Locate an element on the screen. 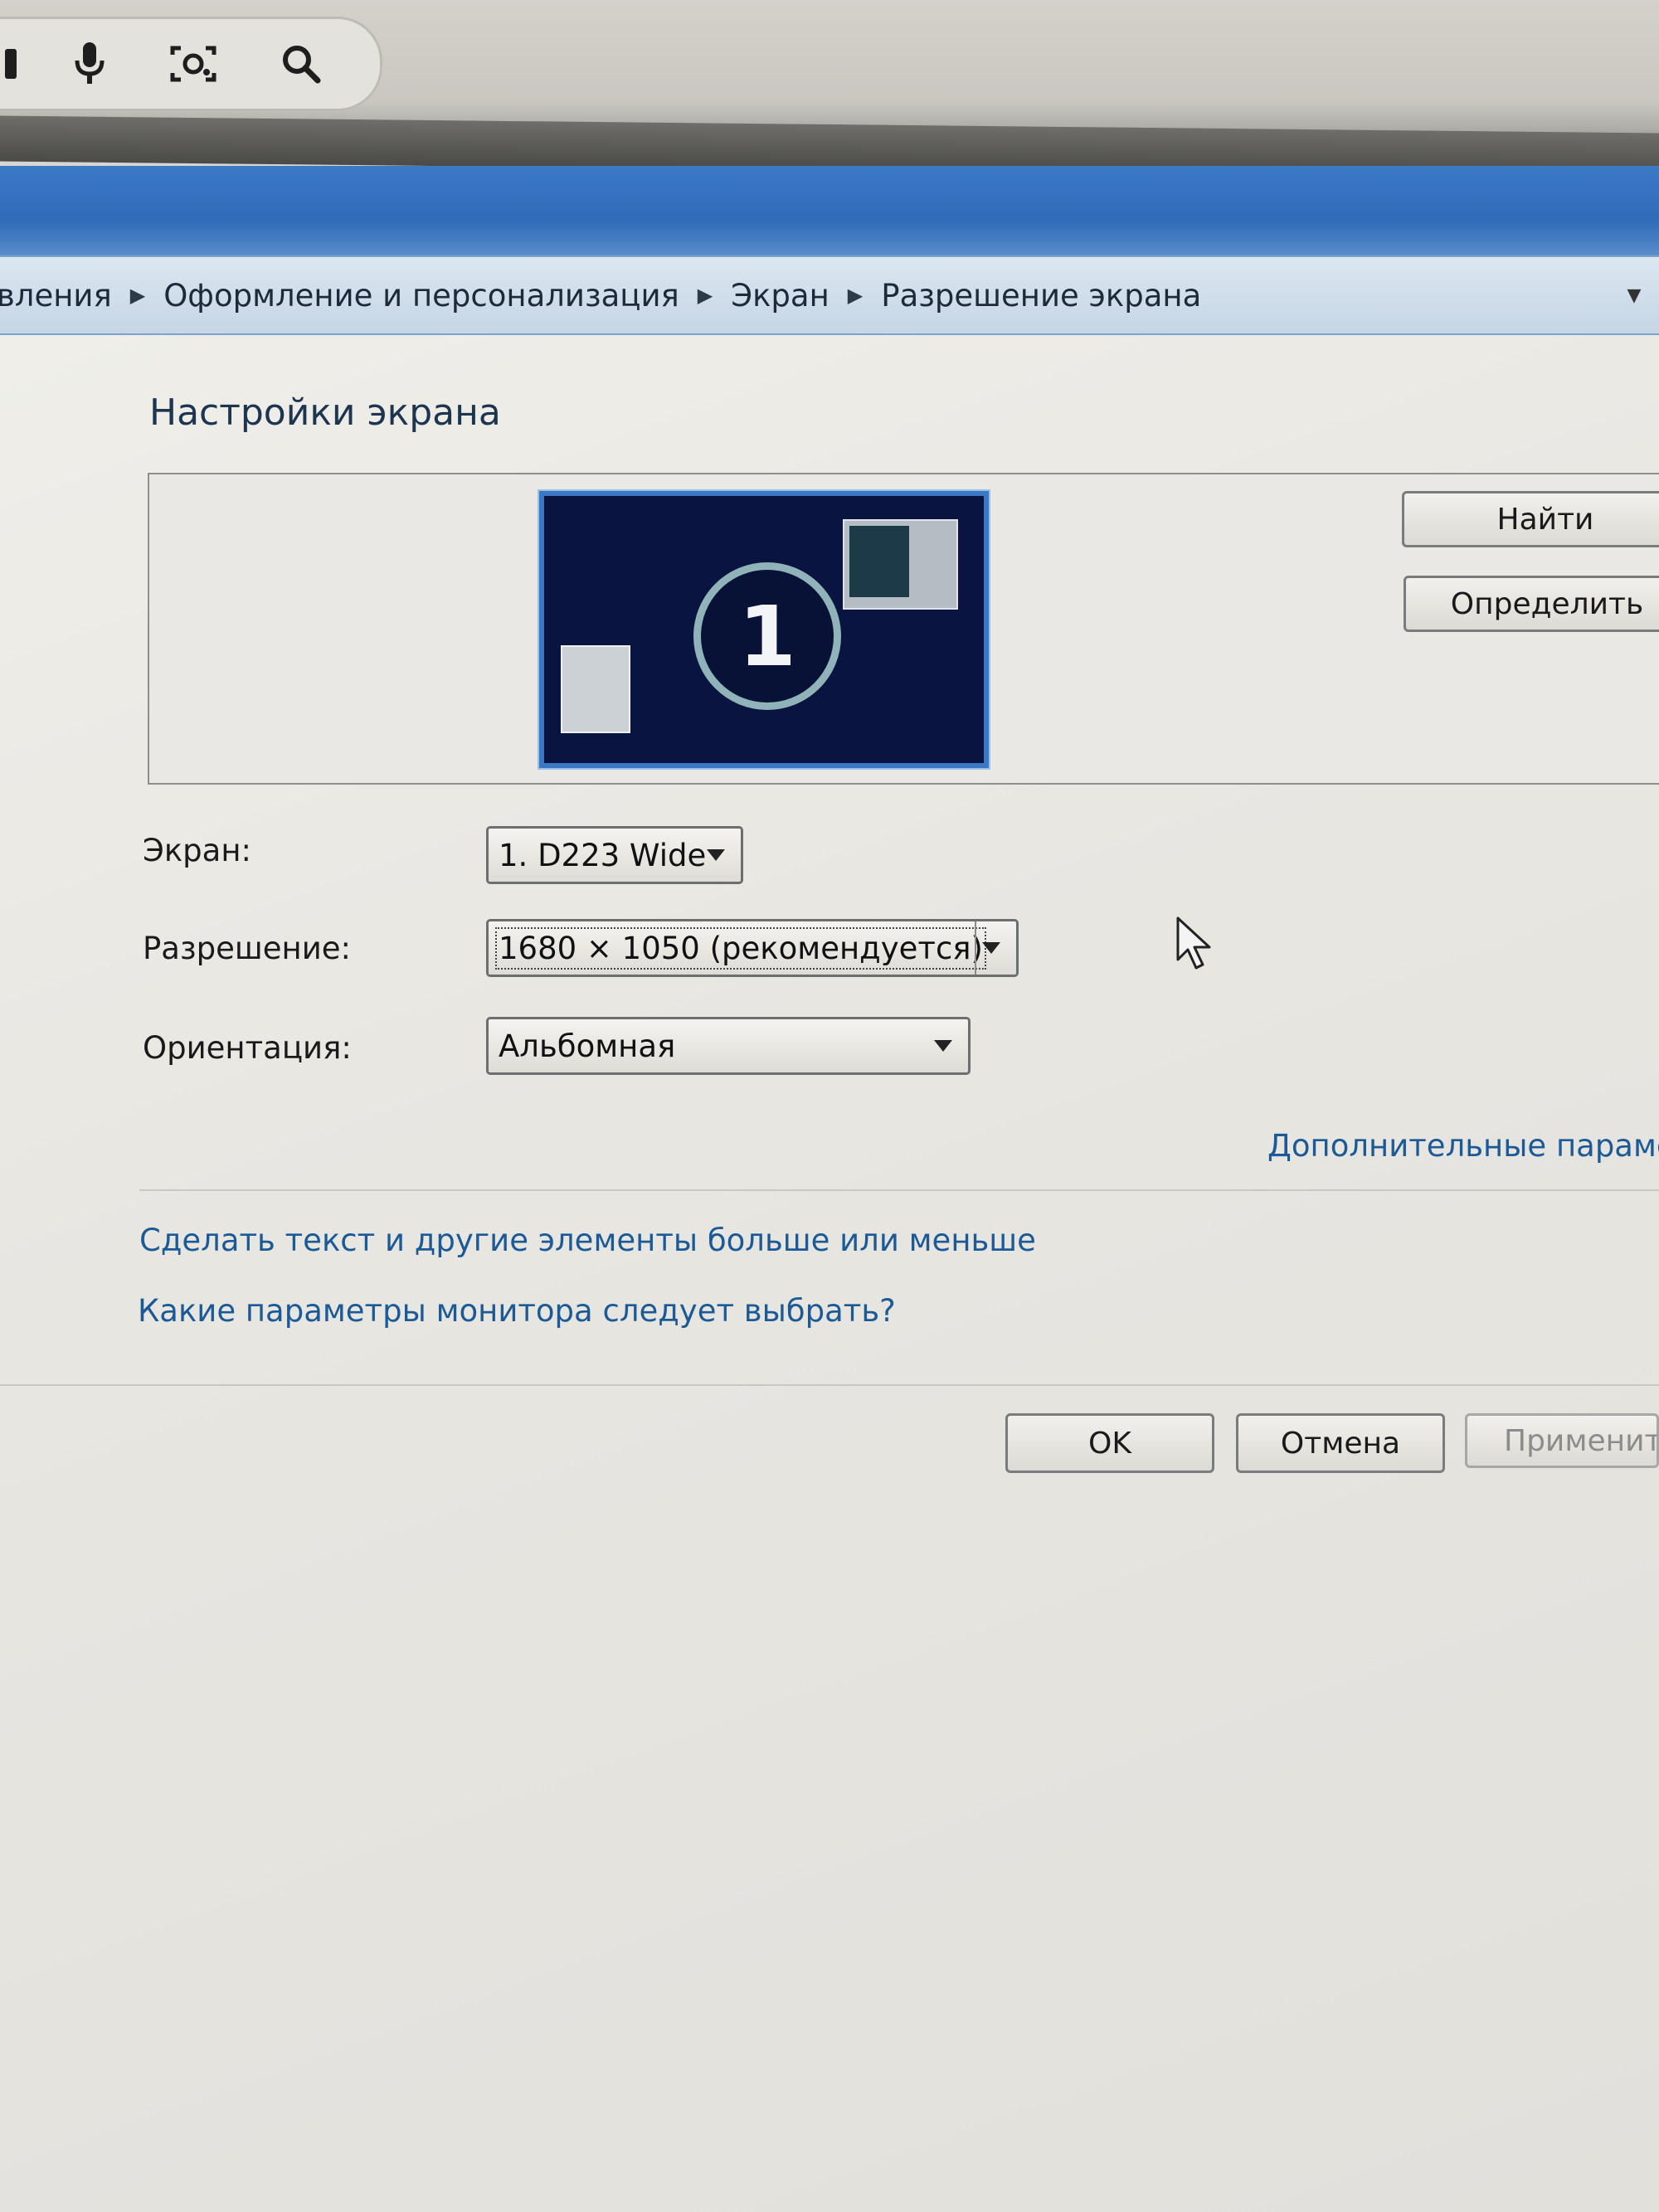 The width and height of the screenshot is (1659, 2212). window-titlebar is located at coordinates (829, 211).